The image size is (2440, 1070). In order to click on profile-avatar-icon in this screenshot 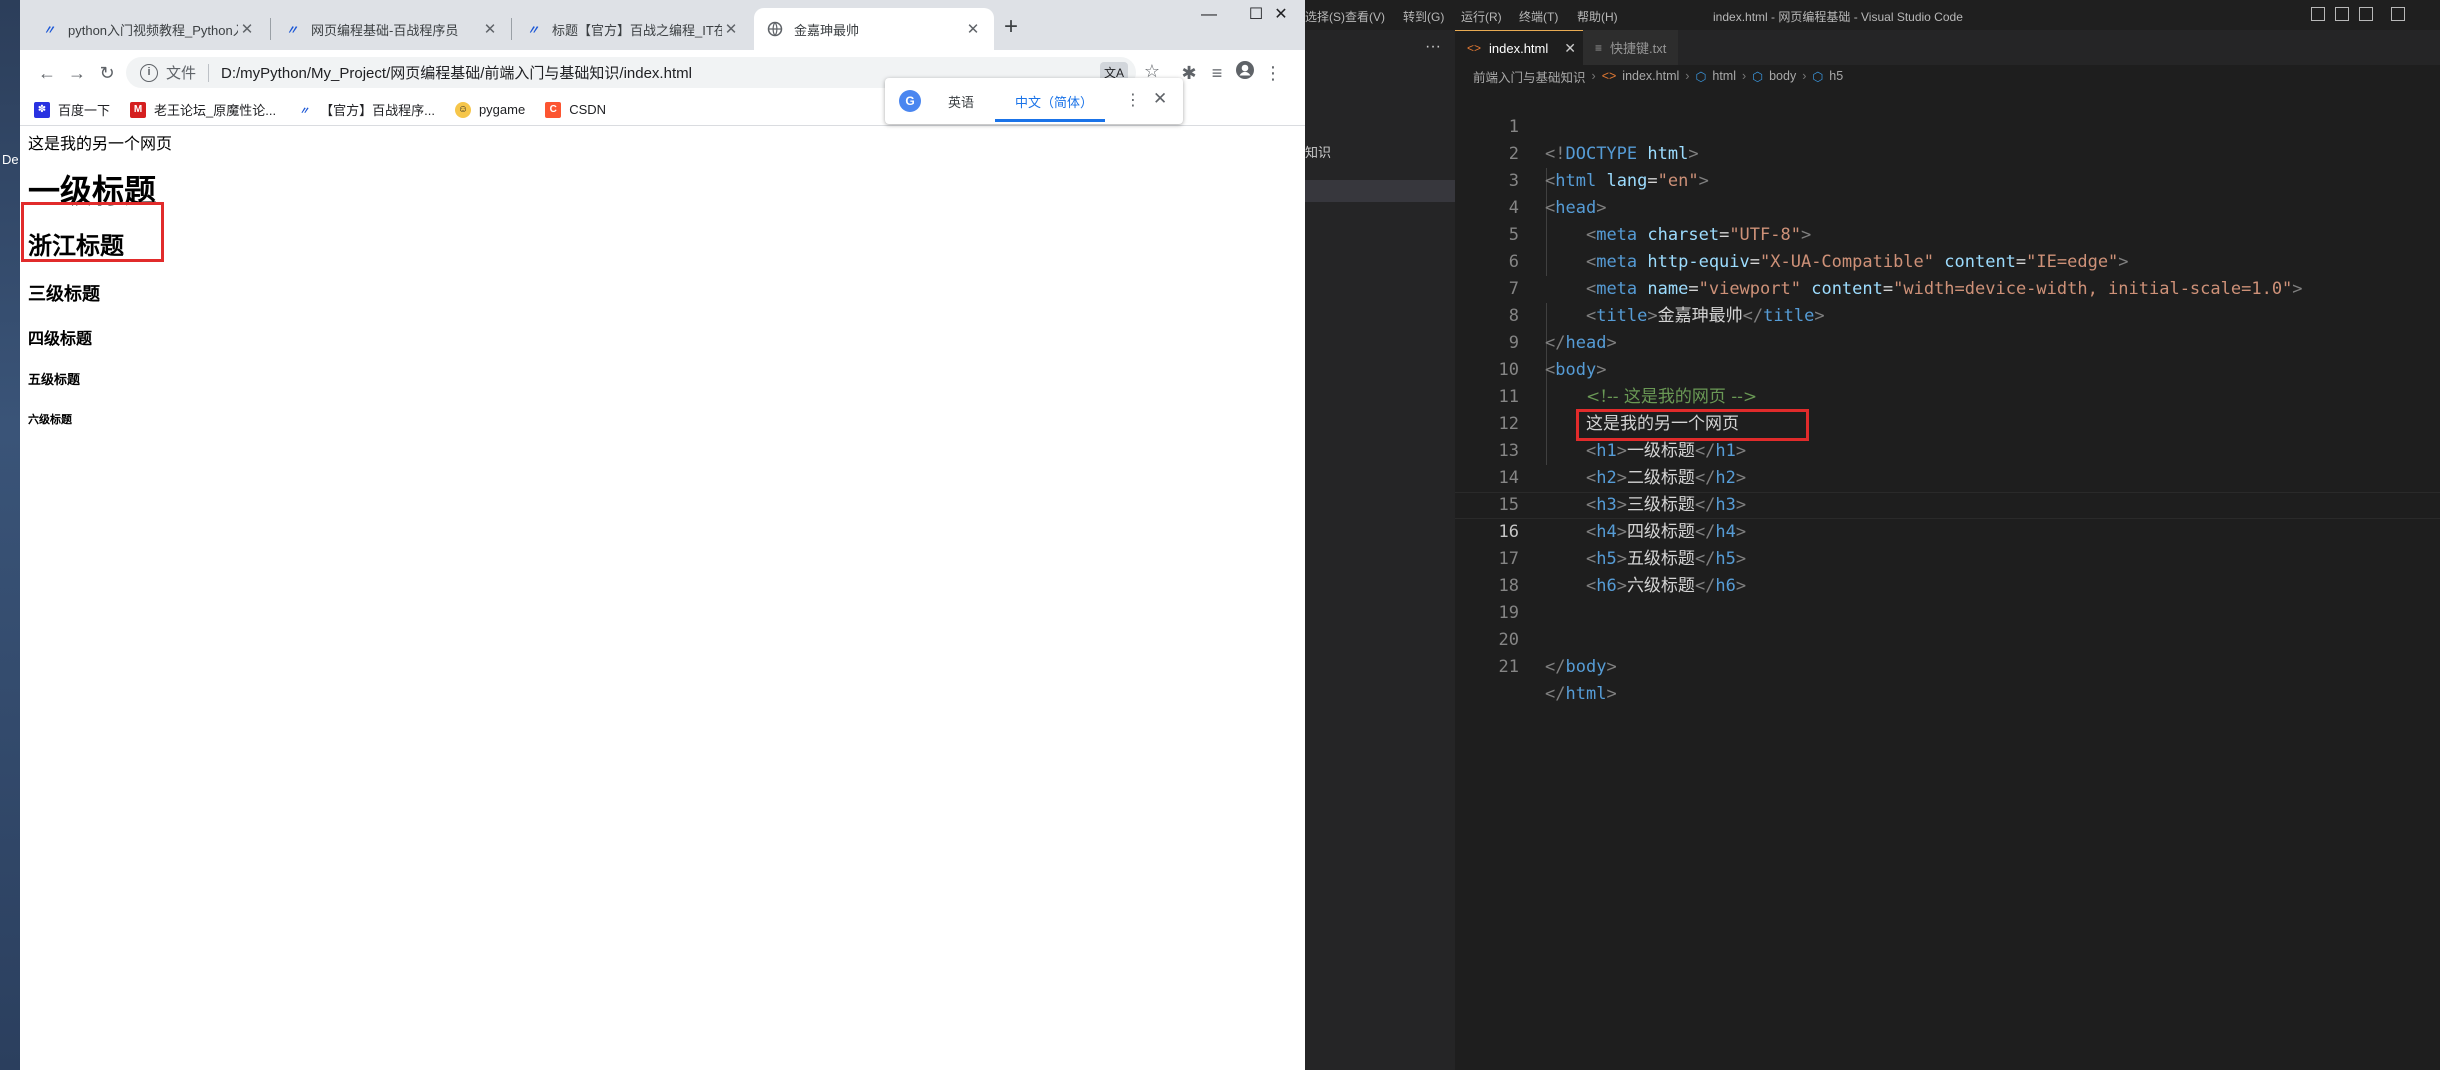, I will do `click(1245, 73)`.